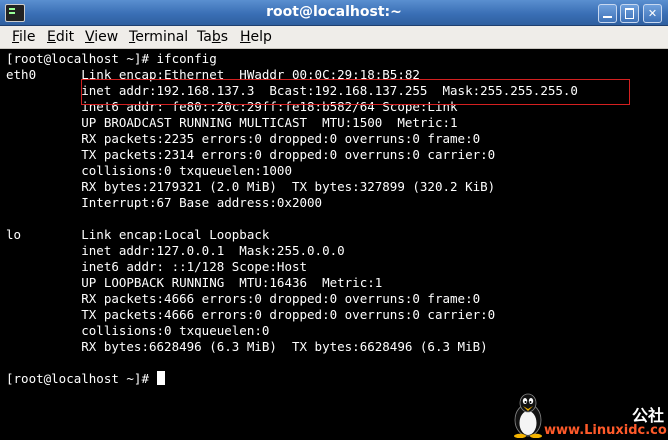 Image resolution: width=668 pixels, height=440 pixels. Describe the element at coordinates (81, 378) in the screenshot. I see `shell-prompt: [root@localhost ~]#` at that location.